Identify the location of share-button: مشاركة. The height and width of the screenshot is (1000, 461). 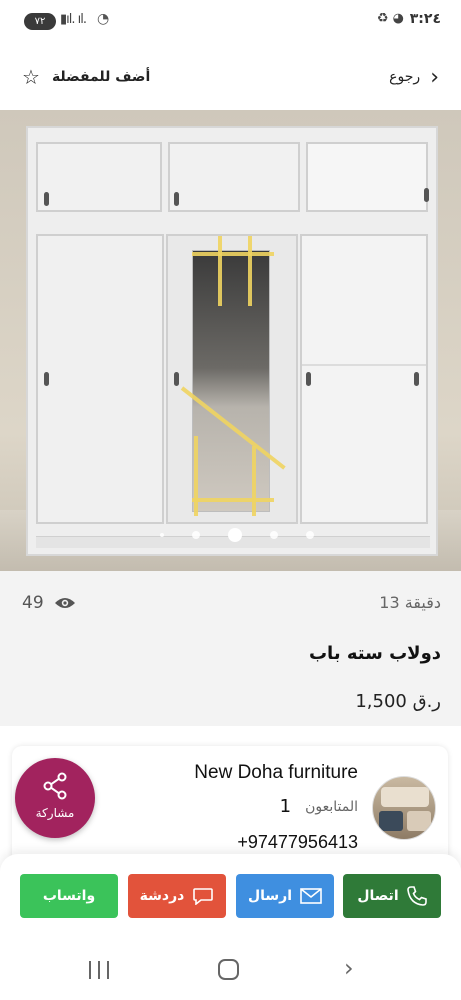
(55, 798).